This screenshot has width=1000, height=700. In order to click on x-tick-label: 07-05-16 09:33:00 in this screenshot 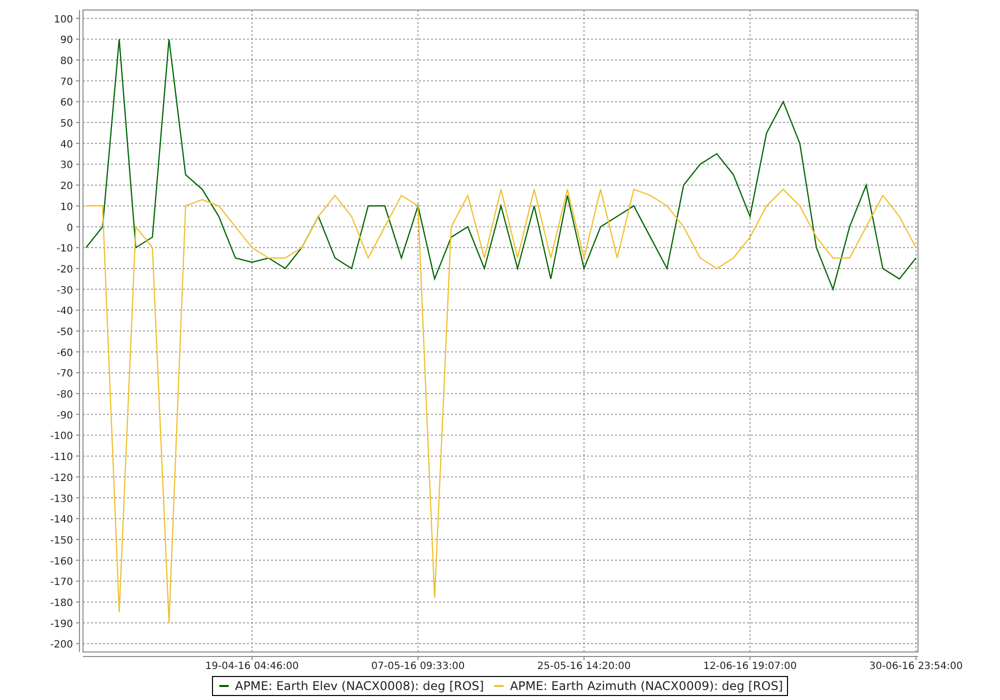, I will do `click(418, 666)`.